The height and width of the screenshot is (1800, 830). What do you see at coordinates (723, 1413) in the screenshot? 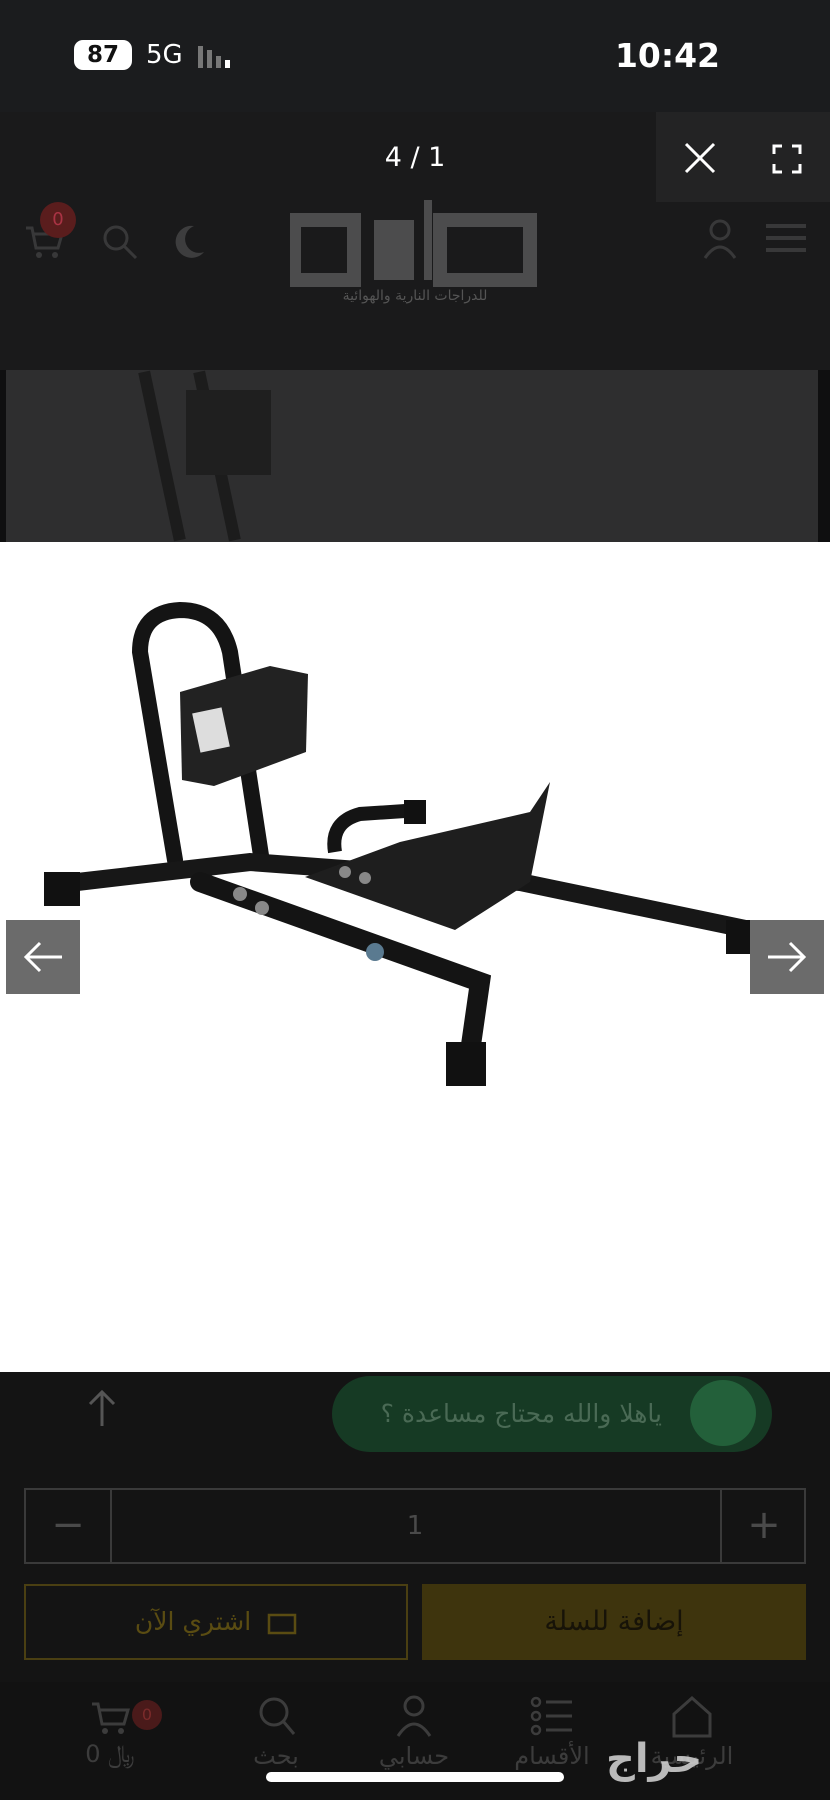
I see `whatsapp-icon` at bounding box center [723, 1413].